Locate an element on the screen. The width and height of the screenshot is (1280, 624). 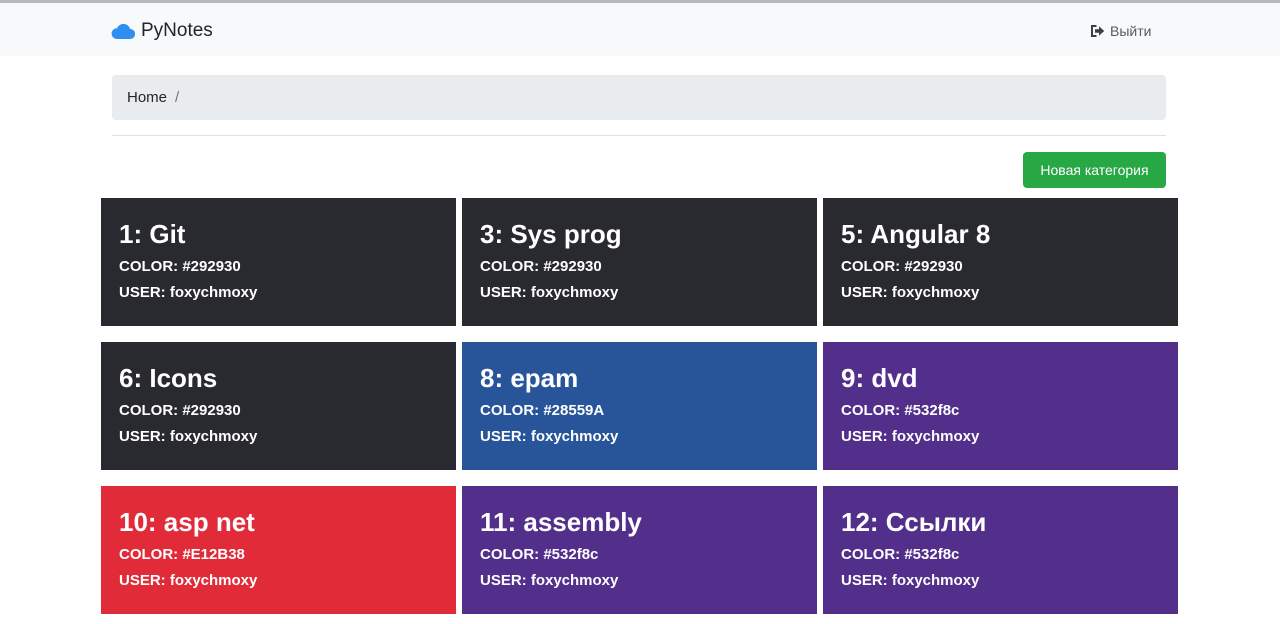
breadcrumb-item-home: Home is located at coordinates (147, 97).